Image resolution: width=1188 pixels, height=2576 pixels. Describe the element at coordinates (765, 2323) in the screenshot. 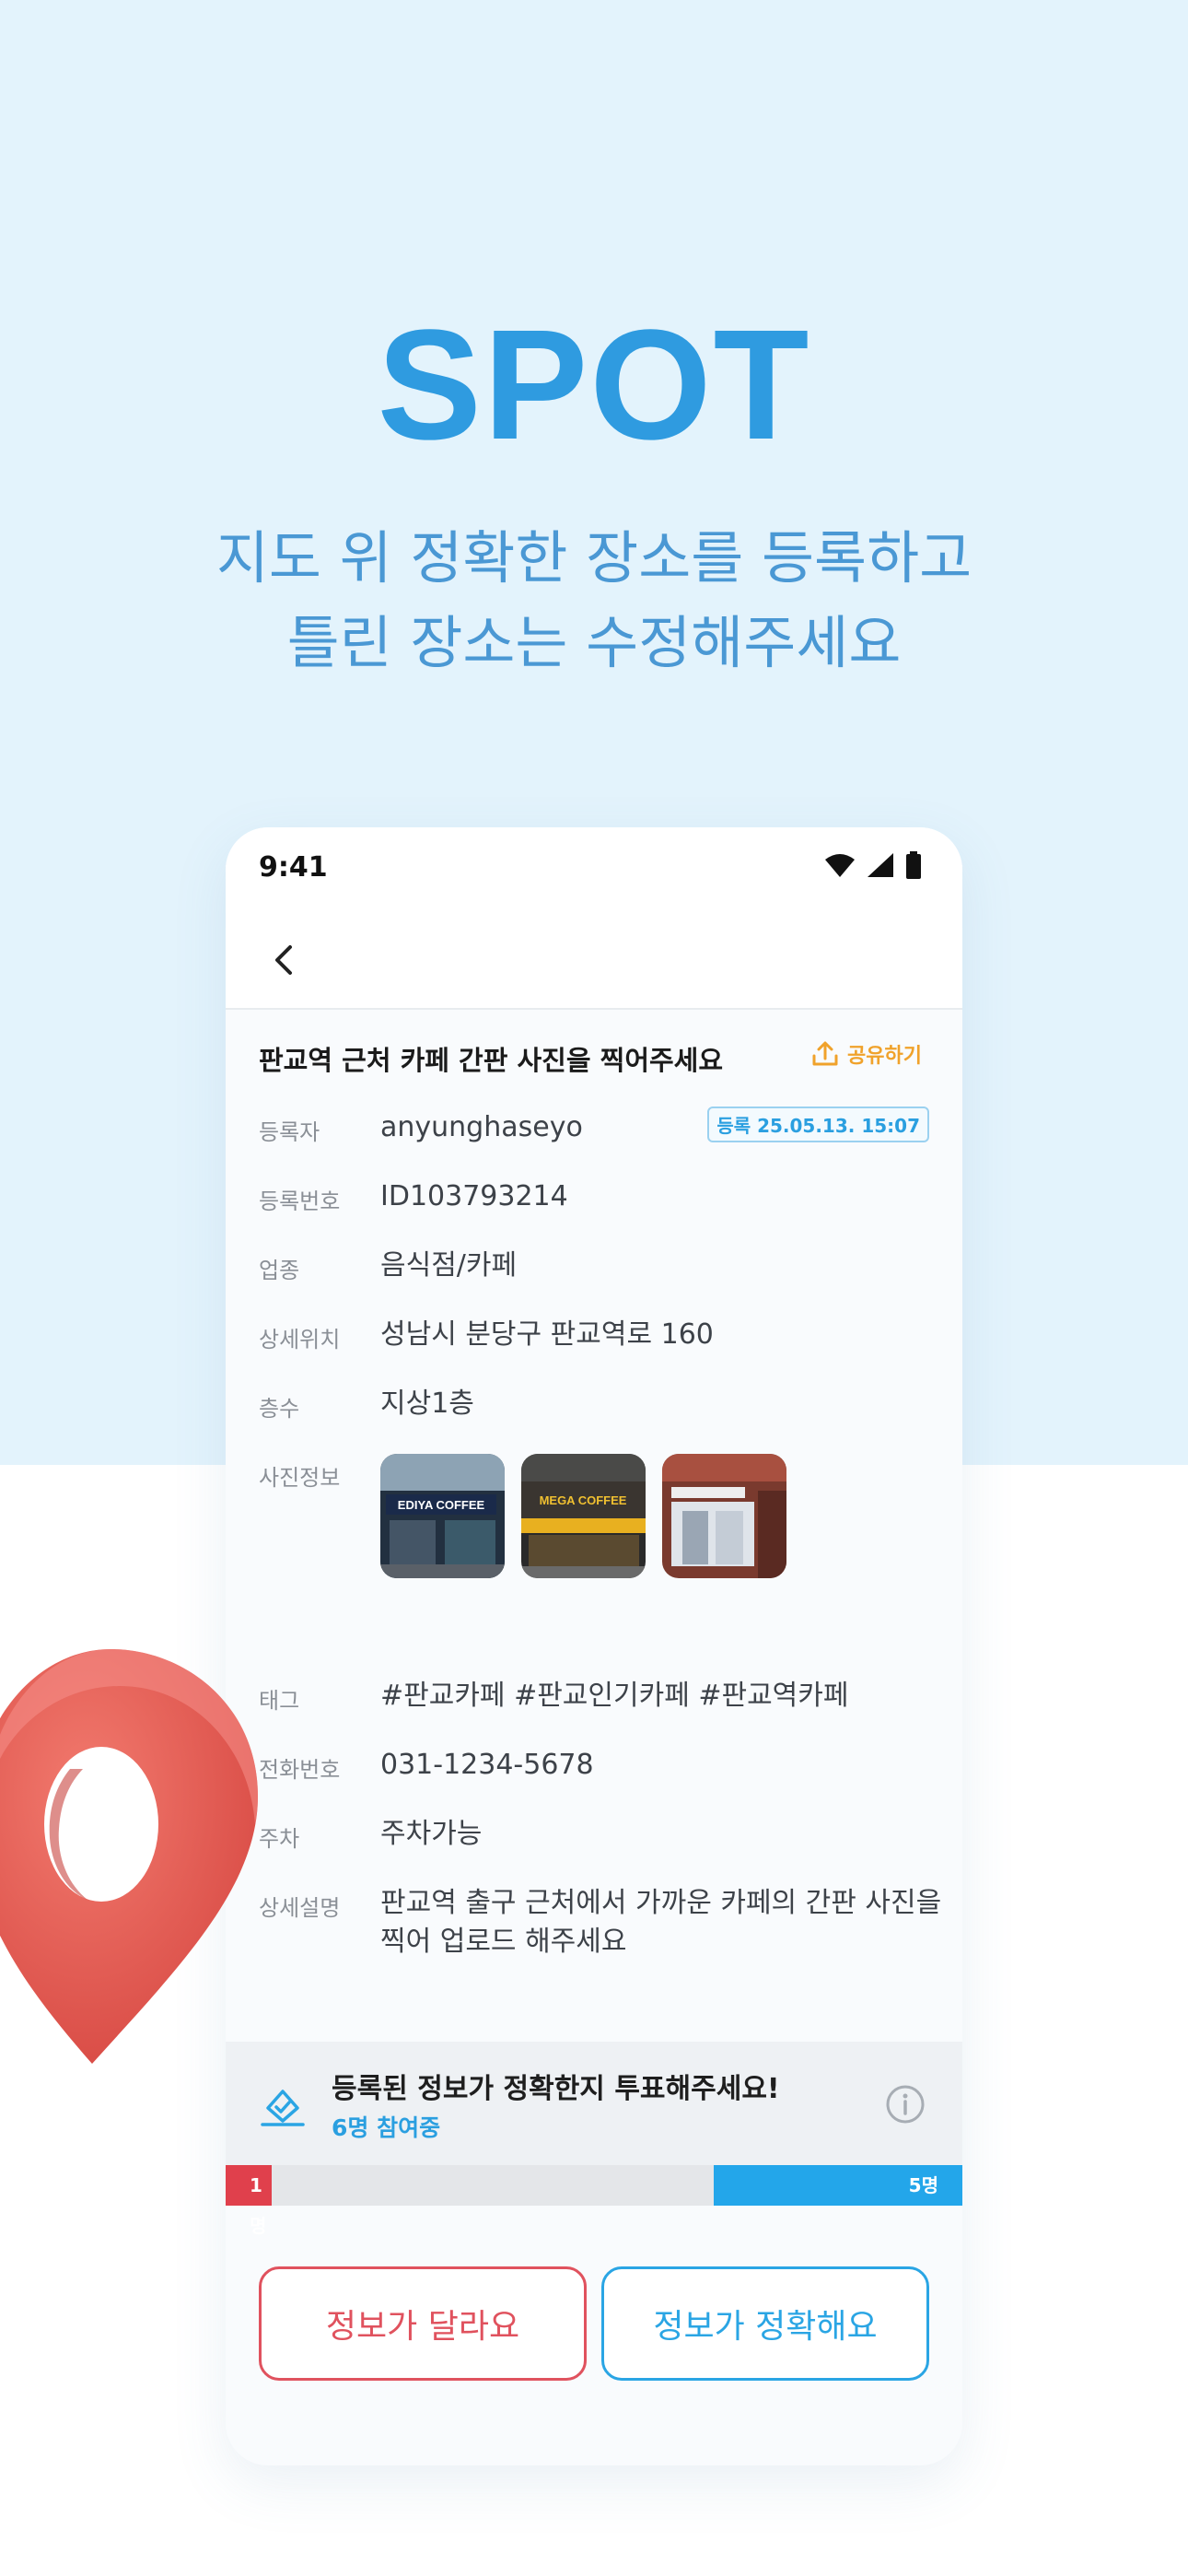

I see `info-correct-button: 정보가 정확해요` at that location.